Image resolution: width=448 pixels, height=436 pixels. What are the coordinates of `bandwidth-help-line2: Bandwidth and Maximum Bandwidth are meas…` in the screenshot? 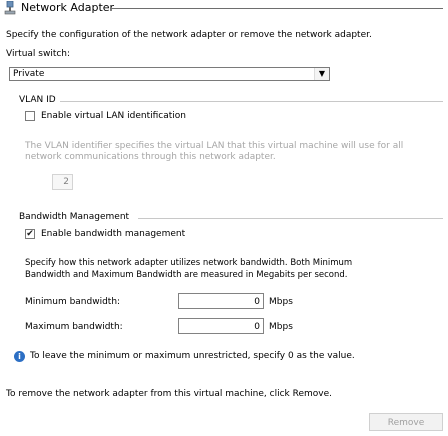 It's located at (186, 275).